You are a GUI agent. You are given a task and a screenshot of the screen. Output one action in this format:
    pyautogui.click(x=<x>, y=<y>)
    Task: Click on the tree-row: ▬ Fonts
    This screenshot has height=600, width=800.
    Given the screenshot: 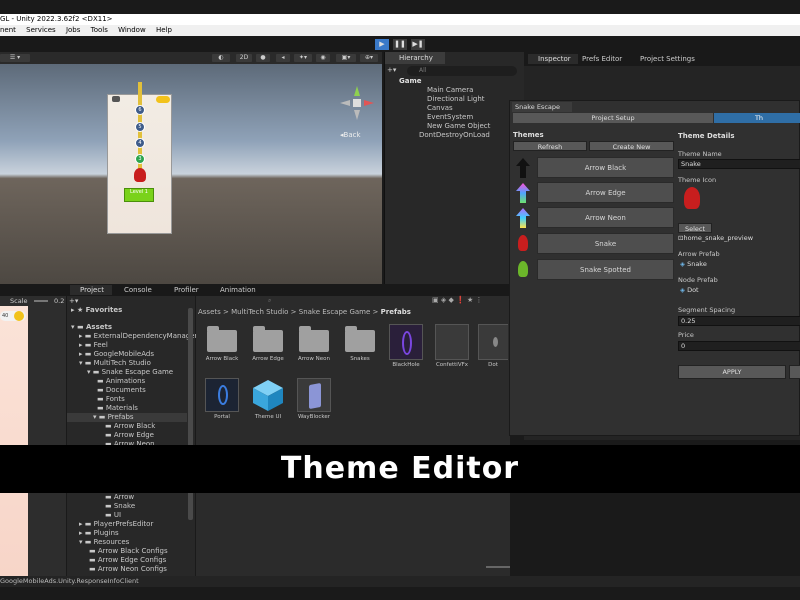 What is the action you would take?
    pyautogui.click(x=111, y=399)
    